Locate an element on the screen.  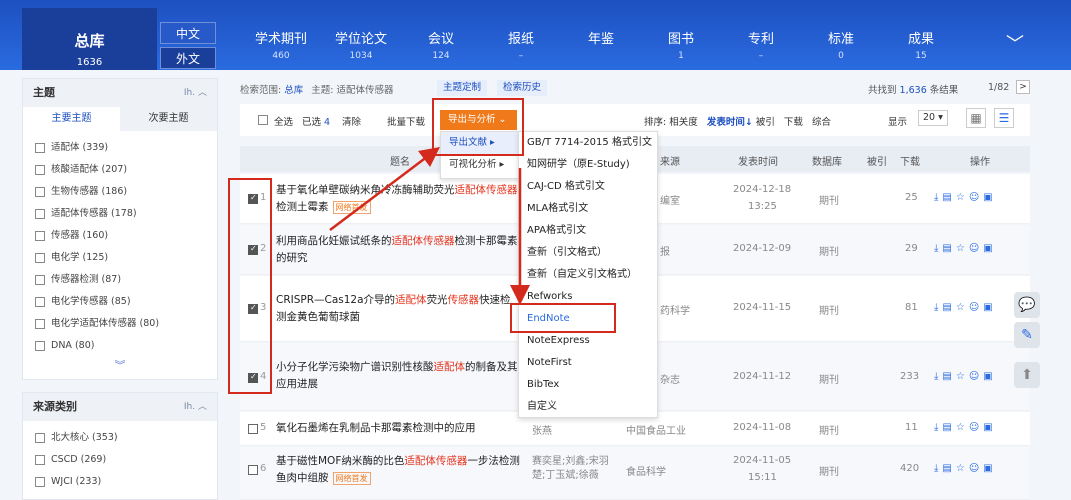
feedback-icon: 💬 is located at coordinates (1027, 305).